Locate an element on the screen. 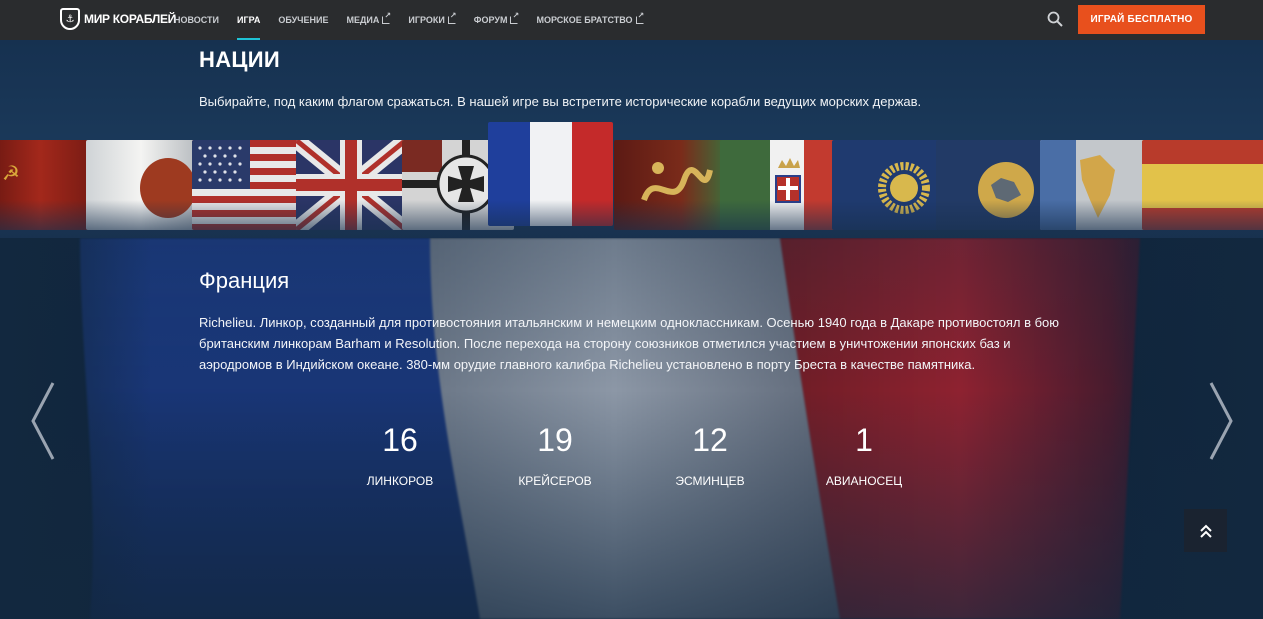  stat-value: 12 is located at coordinates (710, 440).